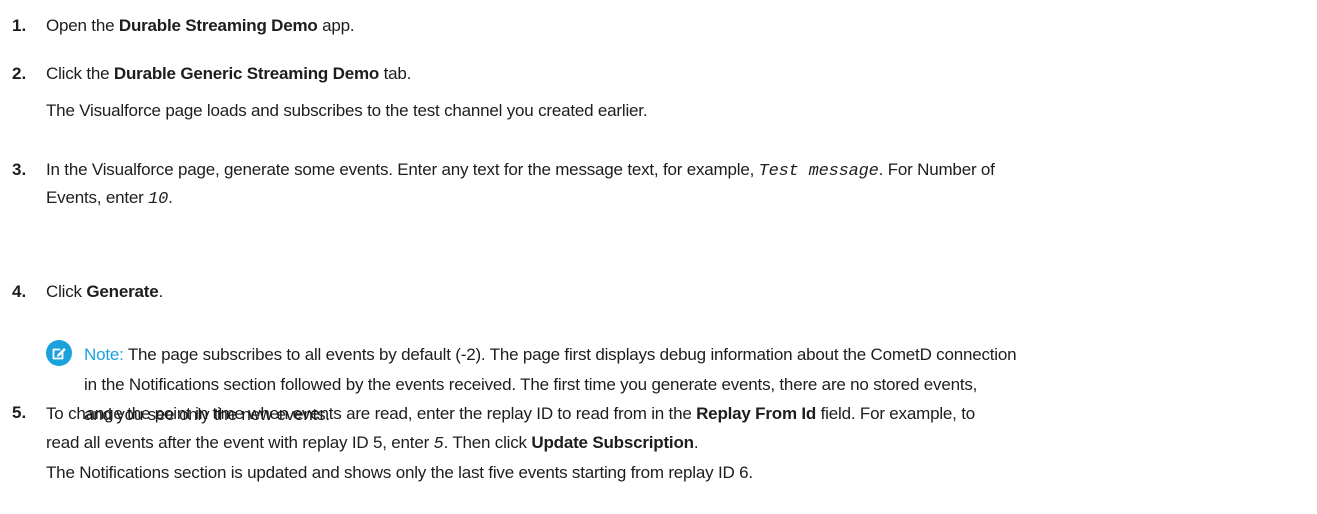 This screenshot has width=1317, height=514. Describe the element at coordinates (158, 199) in the screenshot. I see `code-sample: 10` at that location.